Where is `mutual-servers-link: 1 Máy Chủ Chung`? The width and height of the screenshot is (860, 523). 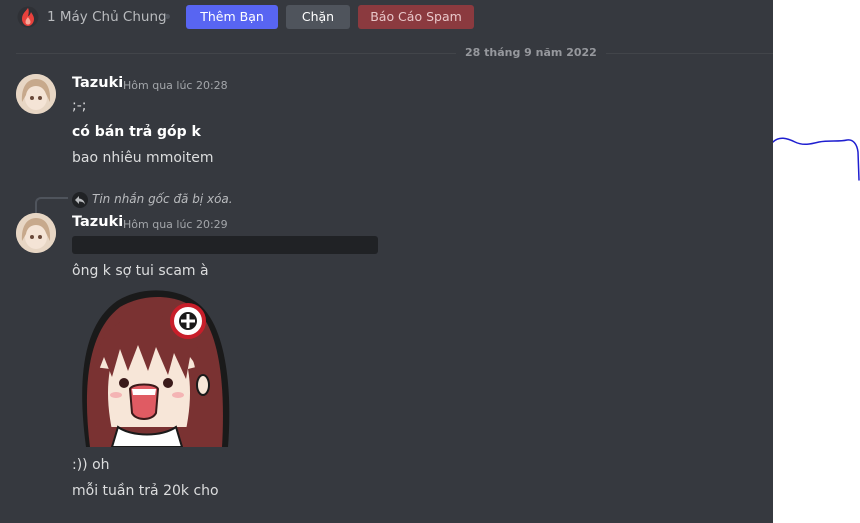 mutual-servers-link: 1 Máy Chủ Chung is located at coordinates (107, 17).